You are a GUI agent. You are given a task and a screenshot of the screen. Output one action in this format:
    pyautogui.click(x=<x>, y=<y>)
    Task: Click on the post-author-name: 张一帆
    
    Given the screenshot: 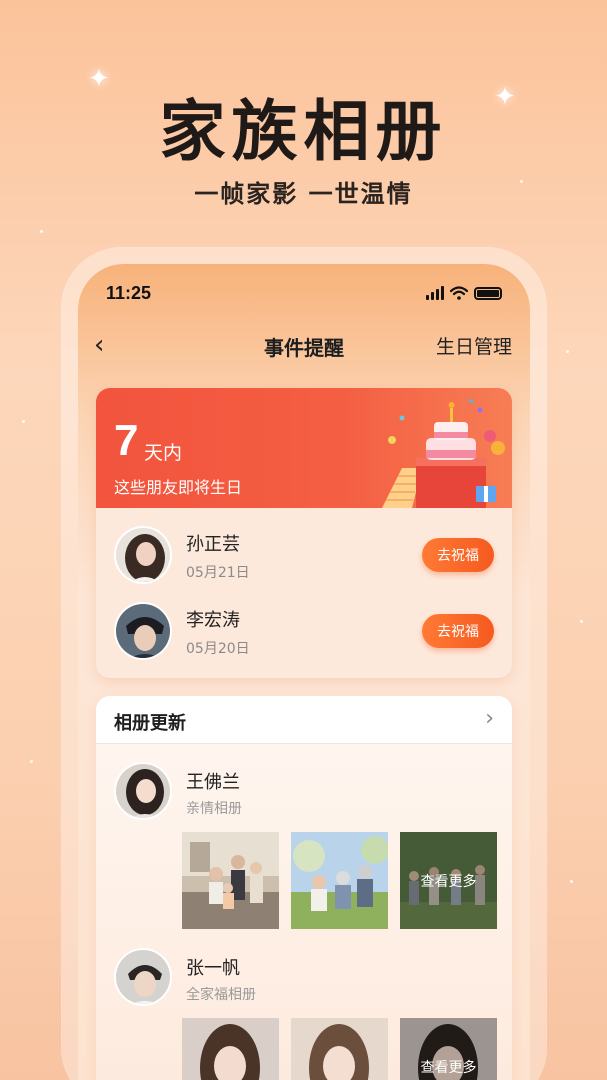 What is the action you would take?
    pyautogui.click(x=213, y=968)
    